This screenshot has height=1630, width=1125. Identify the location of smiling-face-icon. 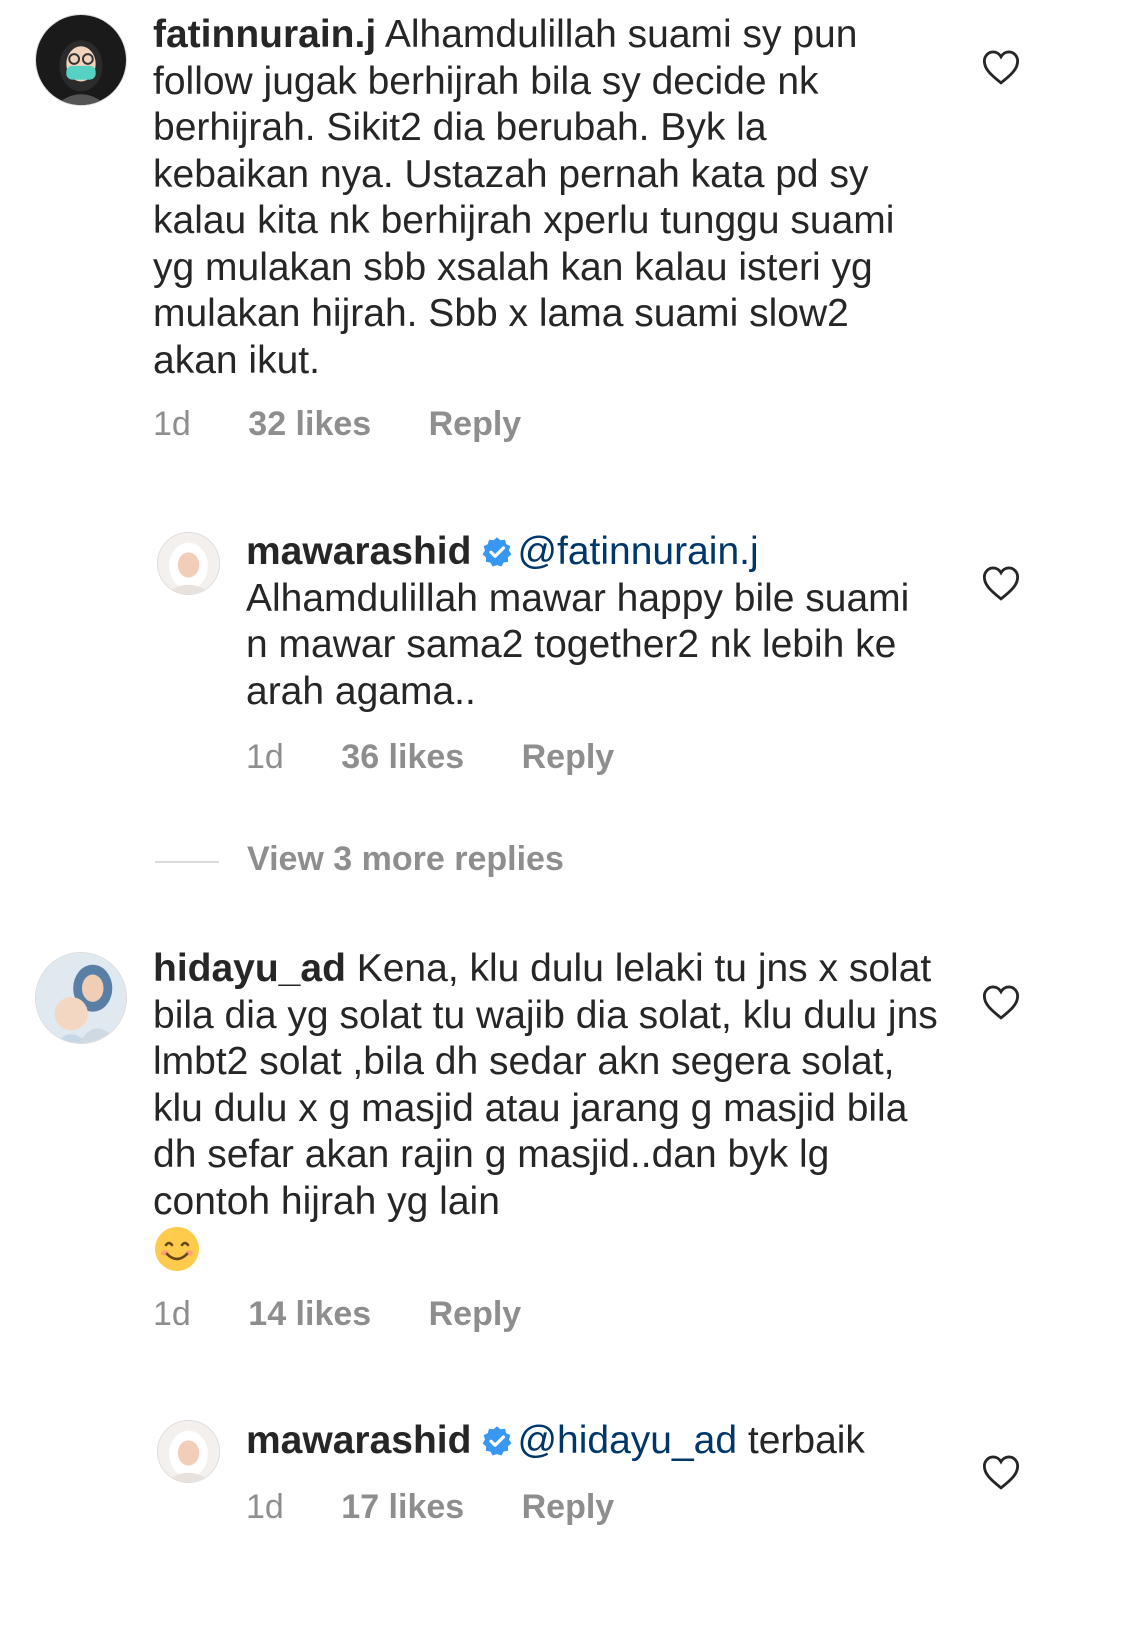
(177, 1249).